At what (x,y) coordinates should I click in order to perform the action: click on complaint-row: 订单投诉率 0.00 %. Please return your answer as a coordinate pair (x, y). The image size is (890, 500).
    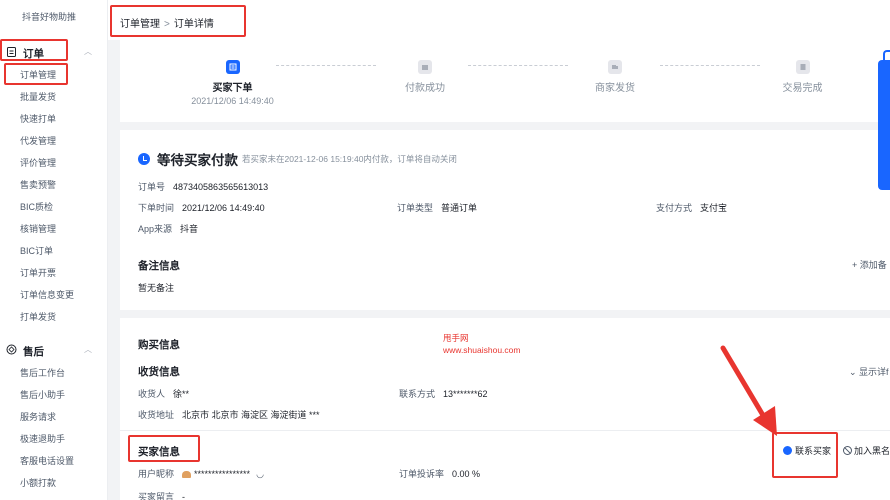
    Looking at the image, I should click on (439, 473).